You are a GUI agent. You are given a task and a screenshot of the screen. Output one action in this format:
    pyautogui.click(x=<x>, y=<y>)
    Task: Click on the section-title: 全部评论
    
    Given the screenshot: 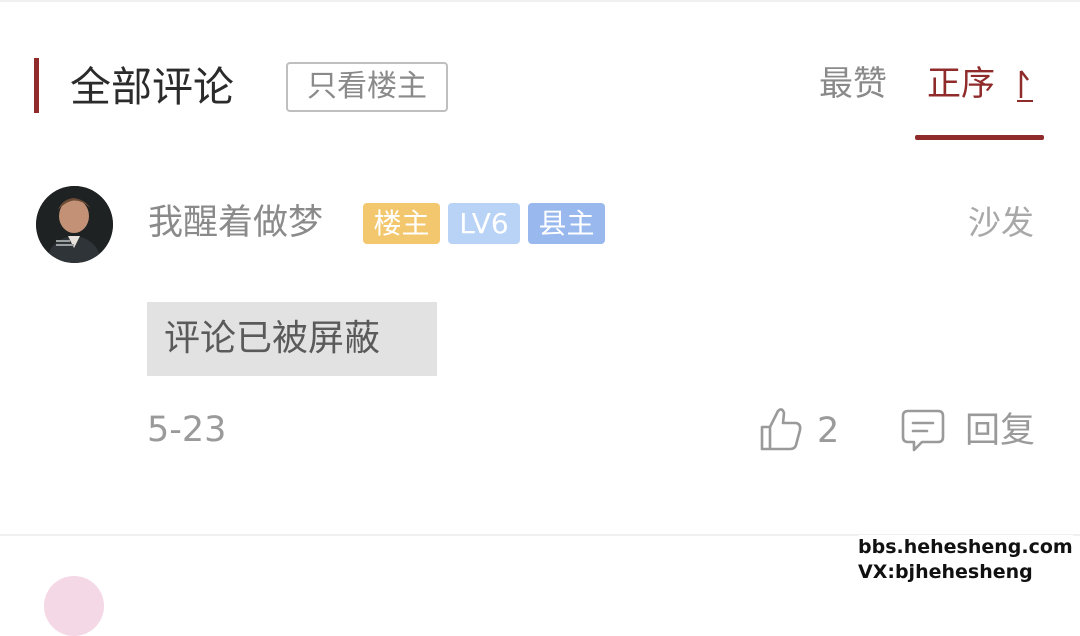 What is the action you would take?
    pyautogui.click(x=152, y=87)
    